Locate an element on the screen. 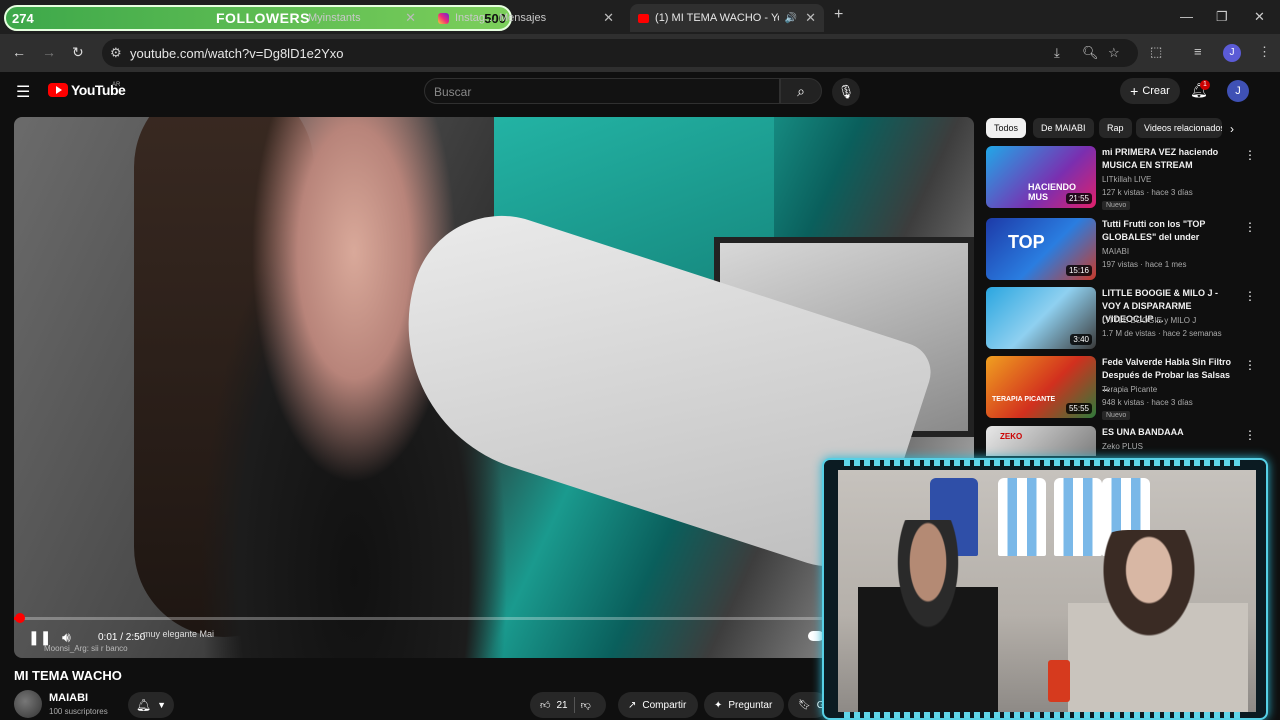 This screenshot has width=1280, height=720. youtube-header: ☰ YouTube AR Buscar ⌕ 🎙︎ + Crear 🔔︎ 1 J is located at coordinates (640, 92).